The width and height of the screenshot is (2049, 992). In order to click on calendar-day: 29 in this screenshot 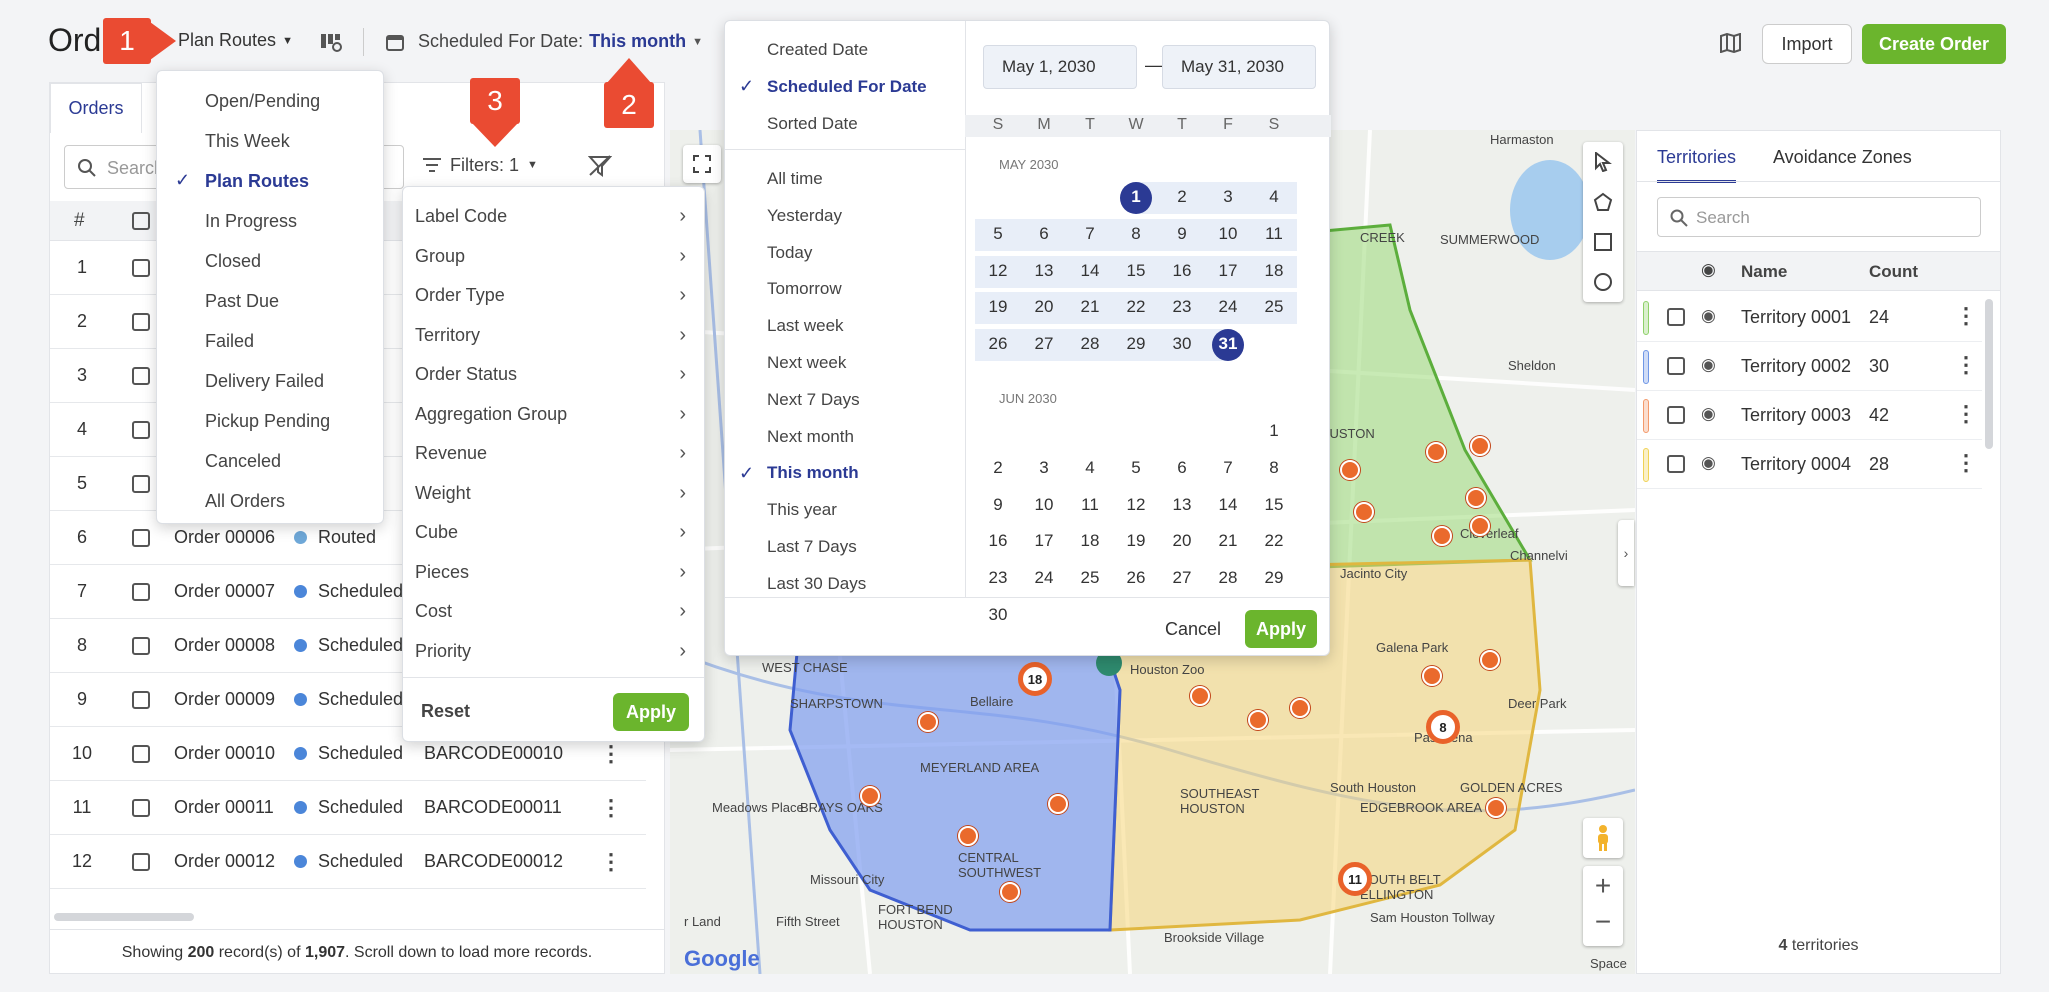, I will do `click(1274, 578)`.